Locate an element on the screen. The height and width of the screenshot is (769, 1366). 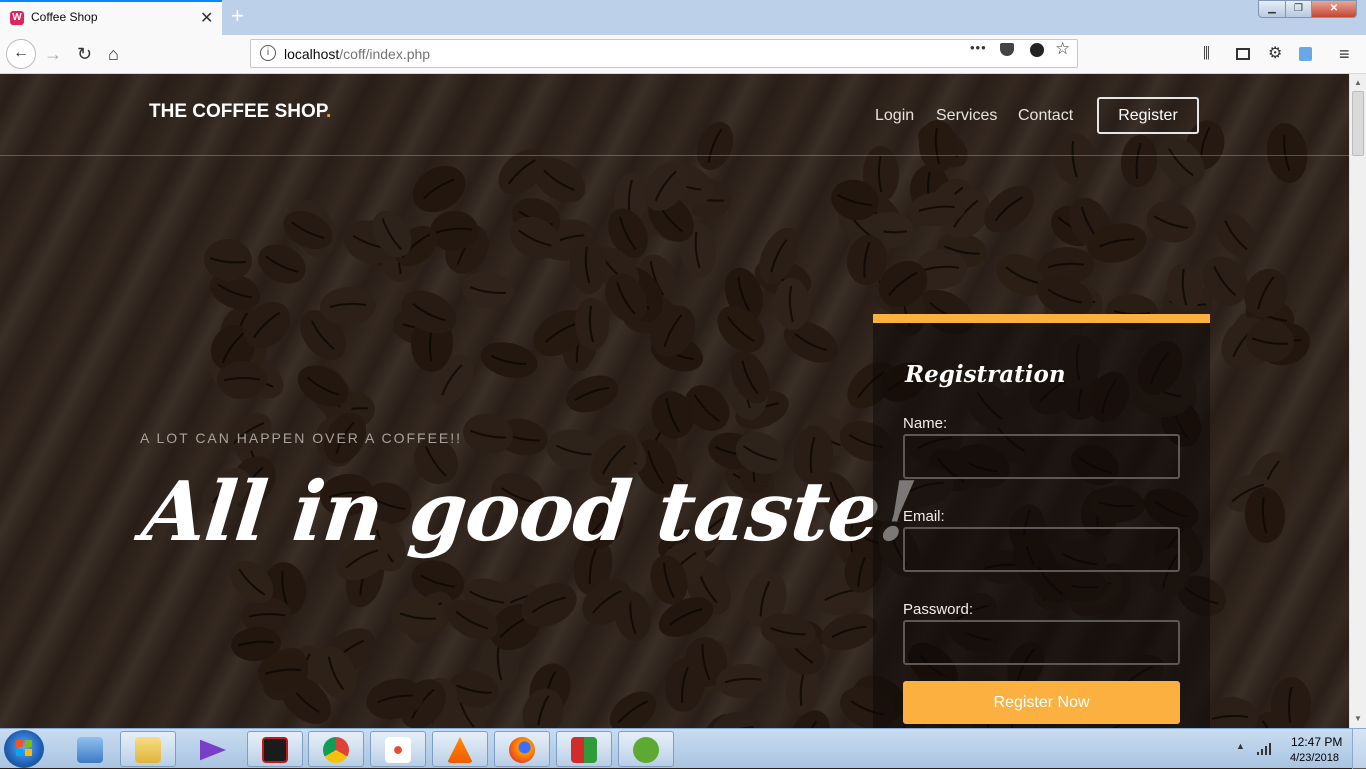
vlc-icon is located at coordinates (460, 750).